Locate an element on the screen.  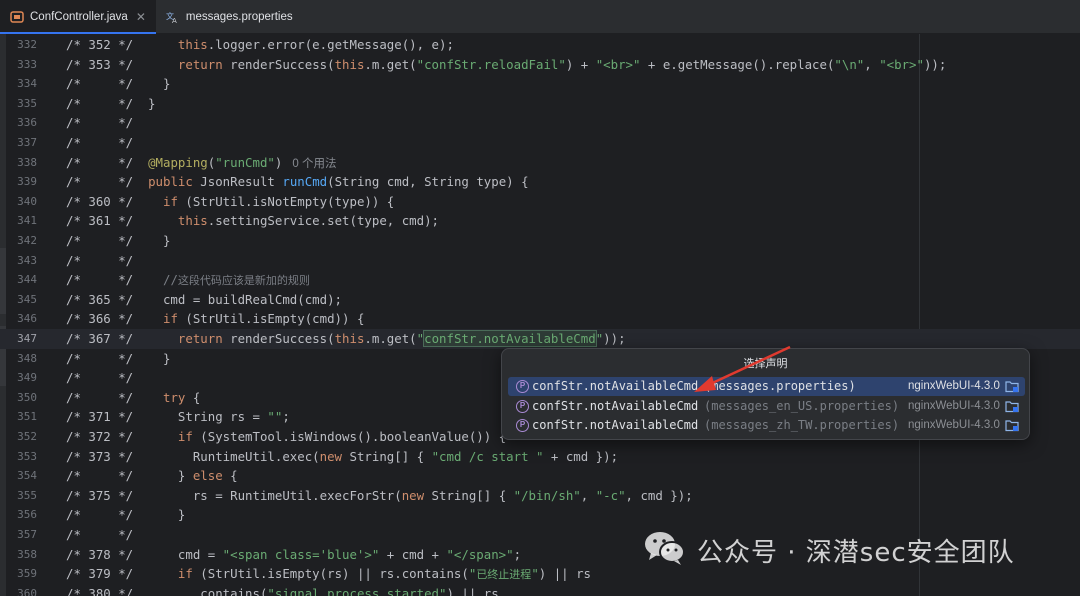
line-number: 343 is located at coordinates (27, 260).